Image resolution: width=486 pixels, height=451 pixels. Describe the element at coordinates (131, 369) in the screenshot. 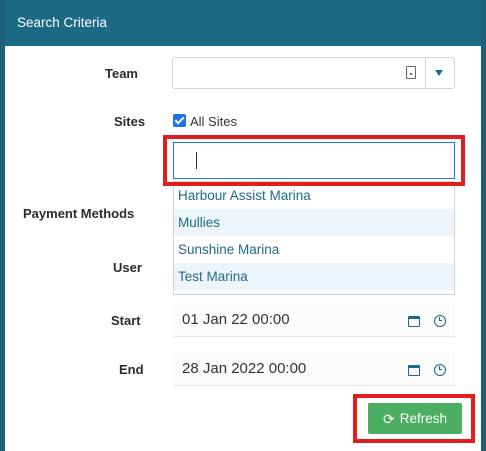

I see `end-label: End` at that location.